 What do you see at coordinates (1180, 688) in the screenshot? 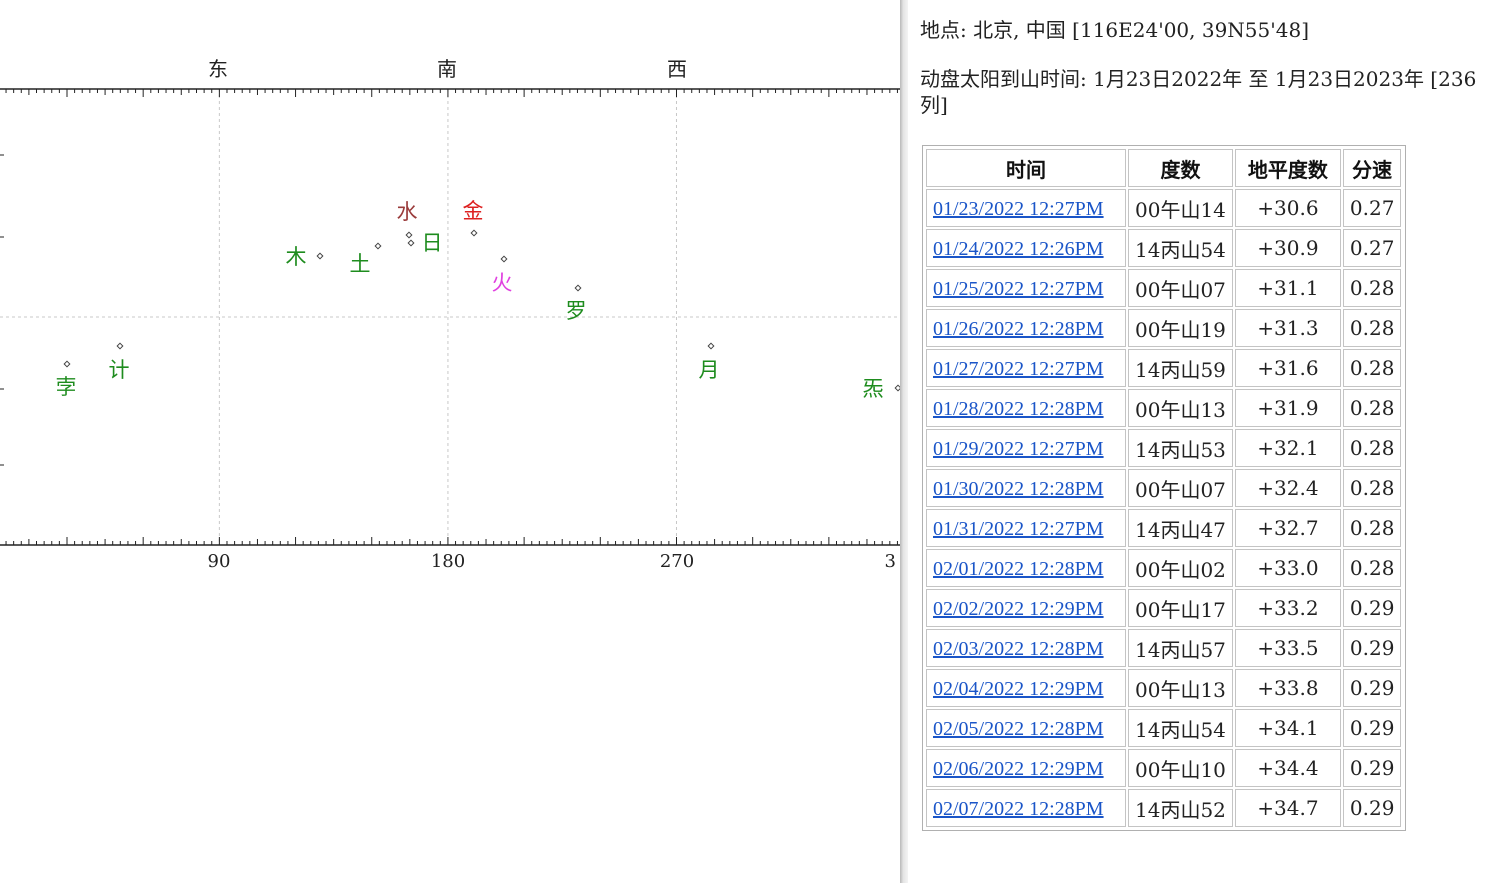
I see `row-degree: 00午山13` at bounding box center [1180, 688].